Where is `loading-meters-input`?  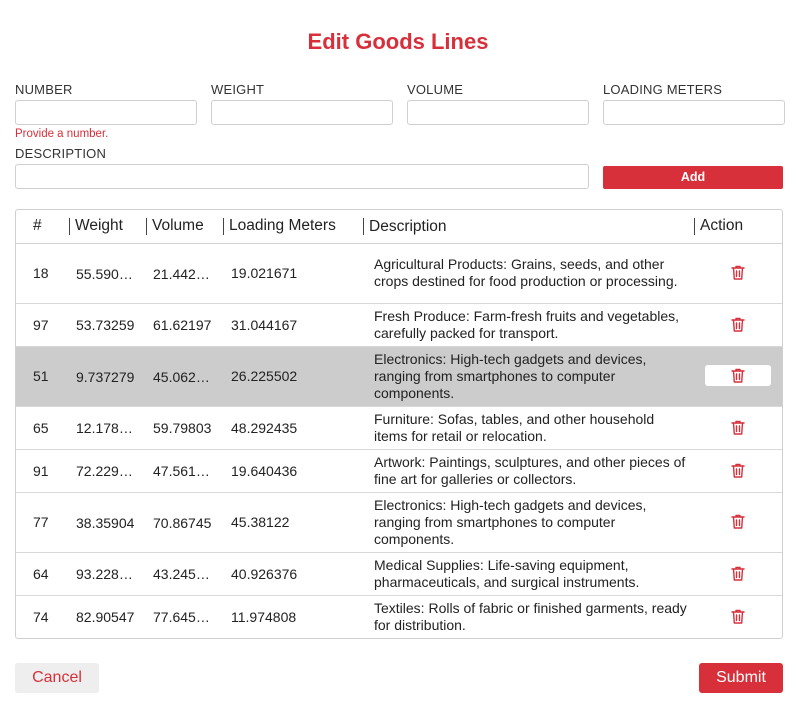
loading-meters-input is located at coordinates (694, 112).